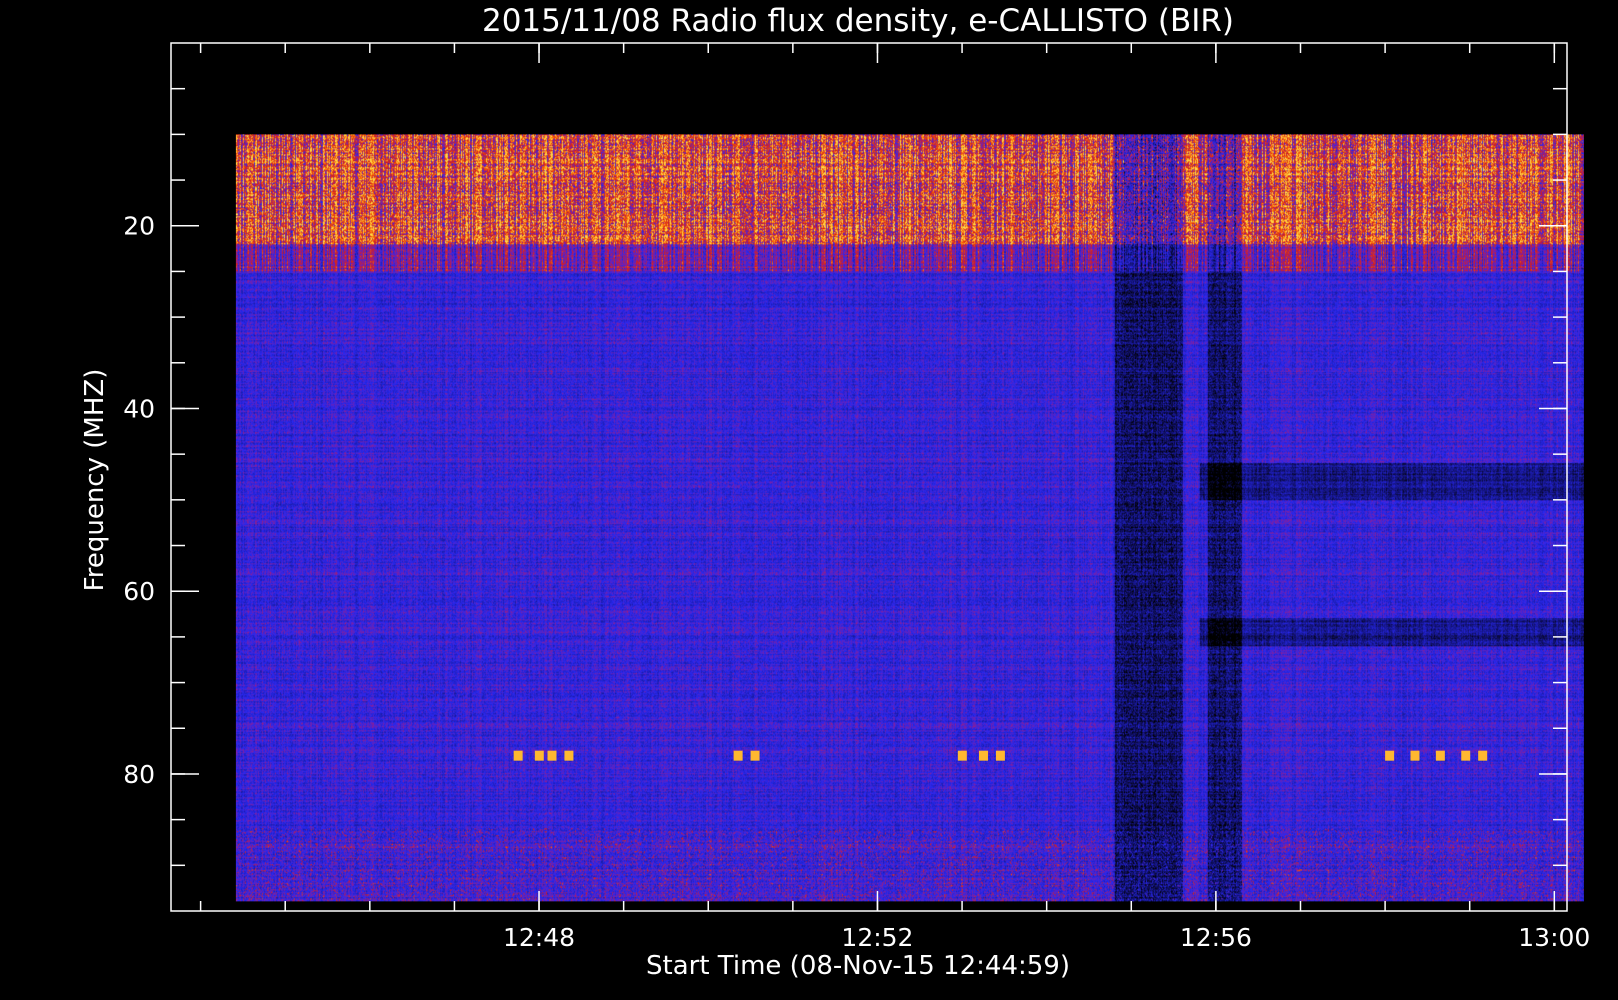 Image resolution: width=1618 pixels, height=1000 pixels. I want to click on x-tick-label: 12:48, so click(539, 937).